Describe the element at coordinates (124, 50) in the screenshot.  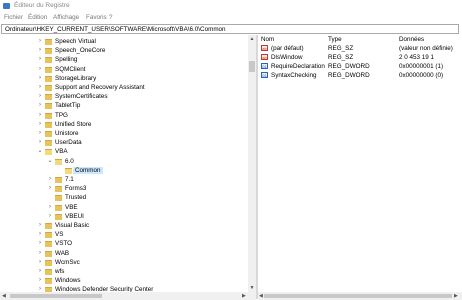
I see `tree-item: › Speech_OneCore` at that location.